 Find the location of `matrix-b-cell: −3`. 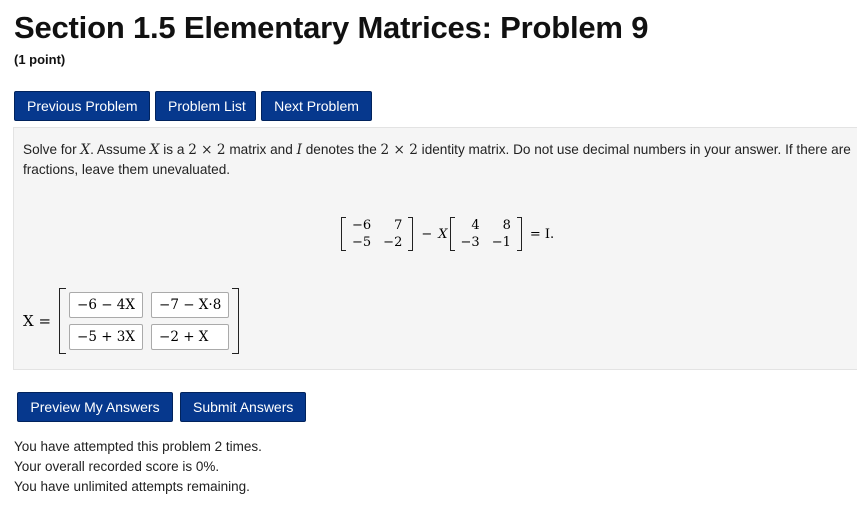

matrix-b-cell: −3 is located at coordinates (470, 242).